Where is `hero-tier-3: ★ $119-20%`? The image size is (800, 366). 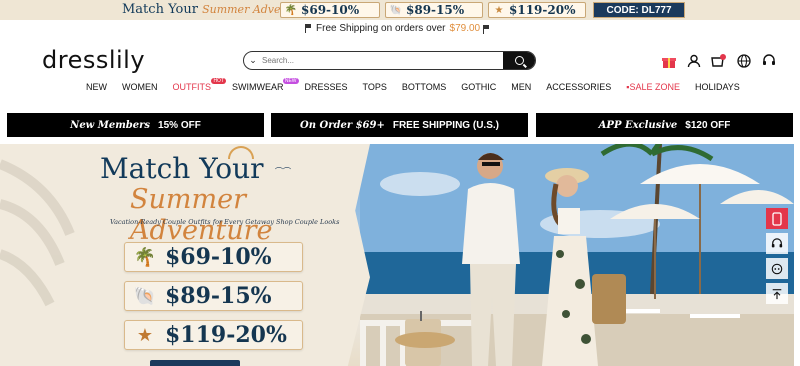
hero-tier-3: ★ $119-20% is located at coordinates (213, 335).